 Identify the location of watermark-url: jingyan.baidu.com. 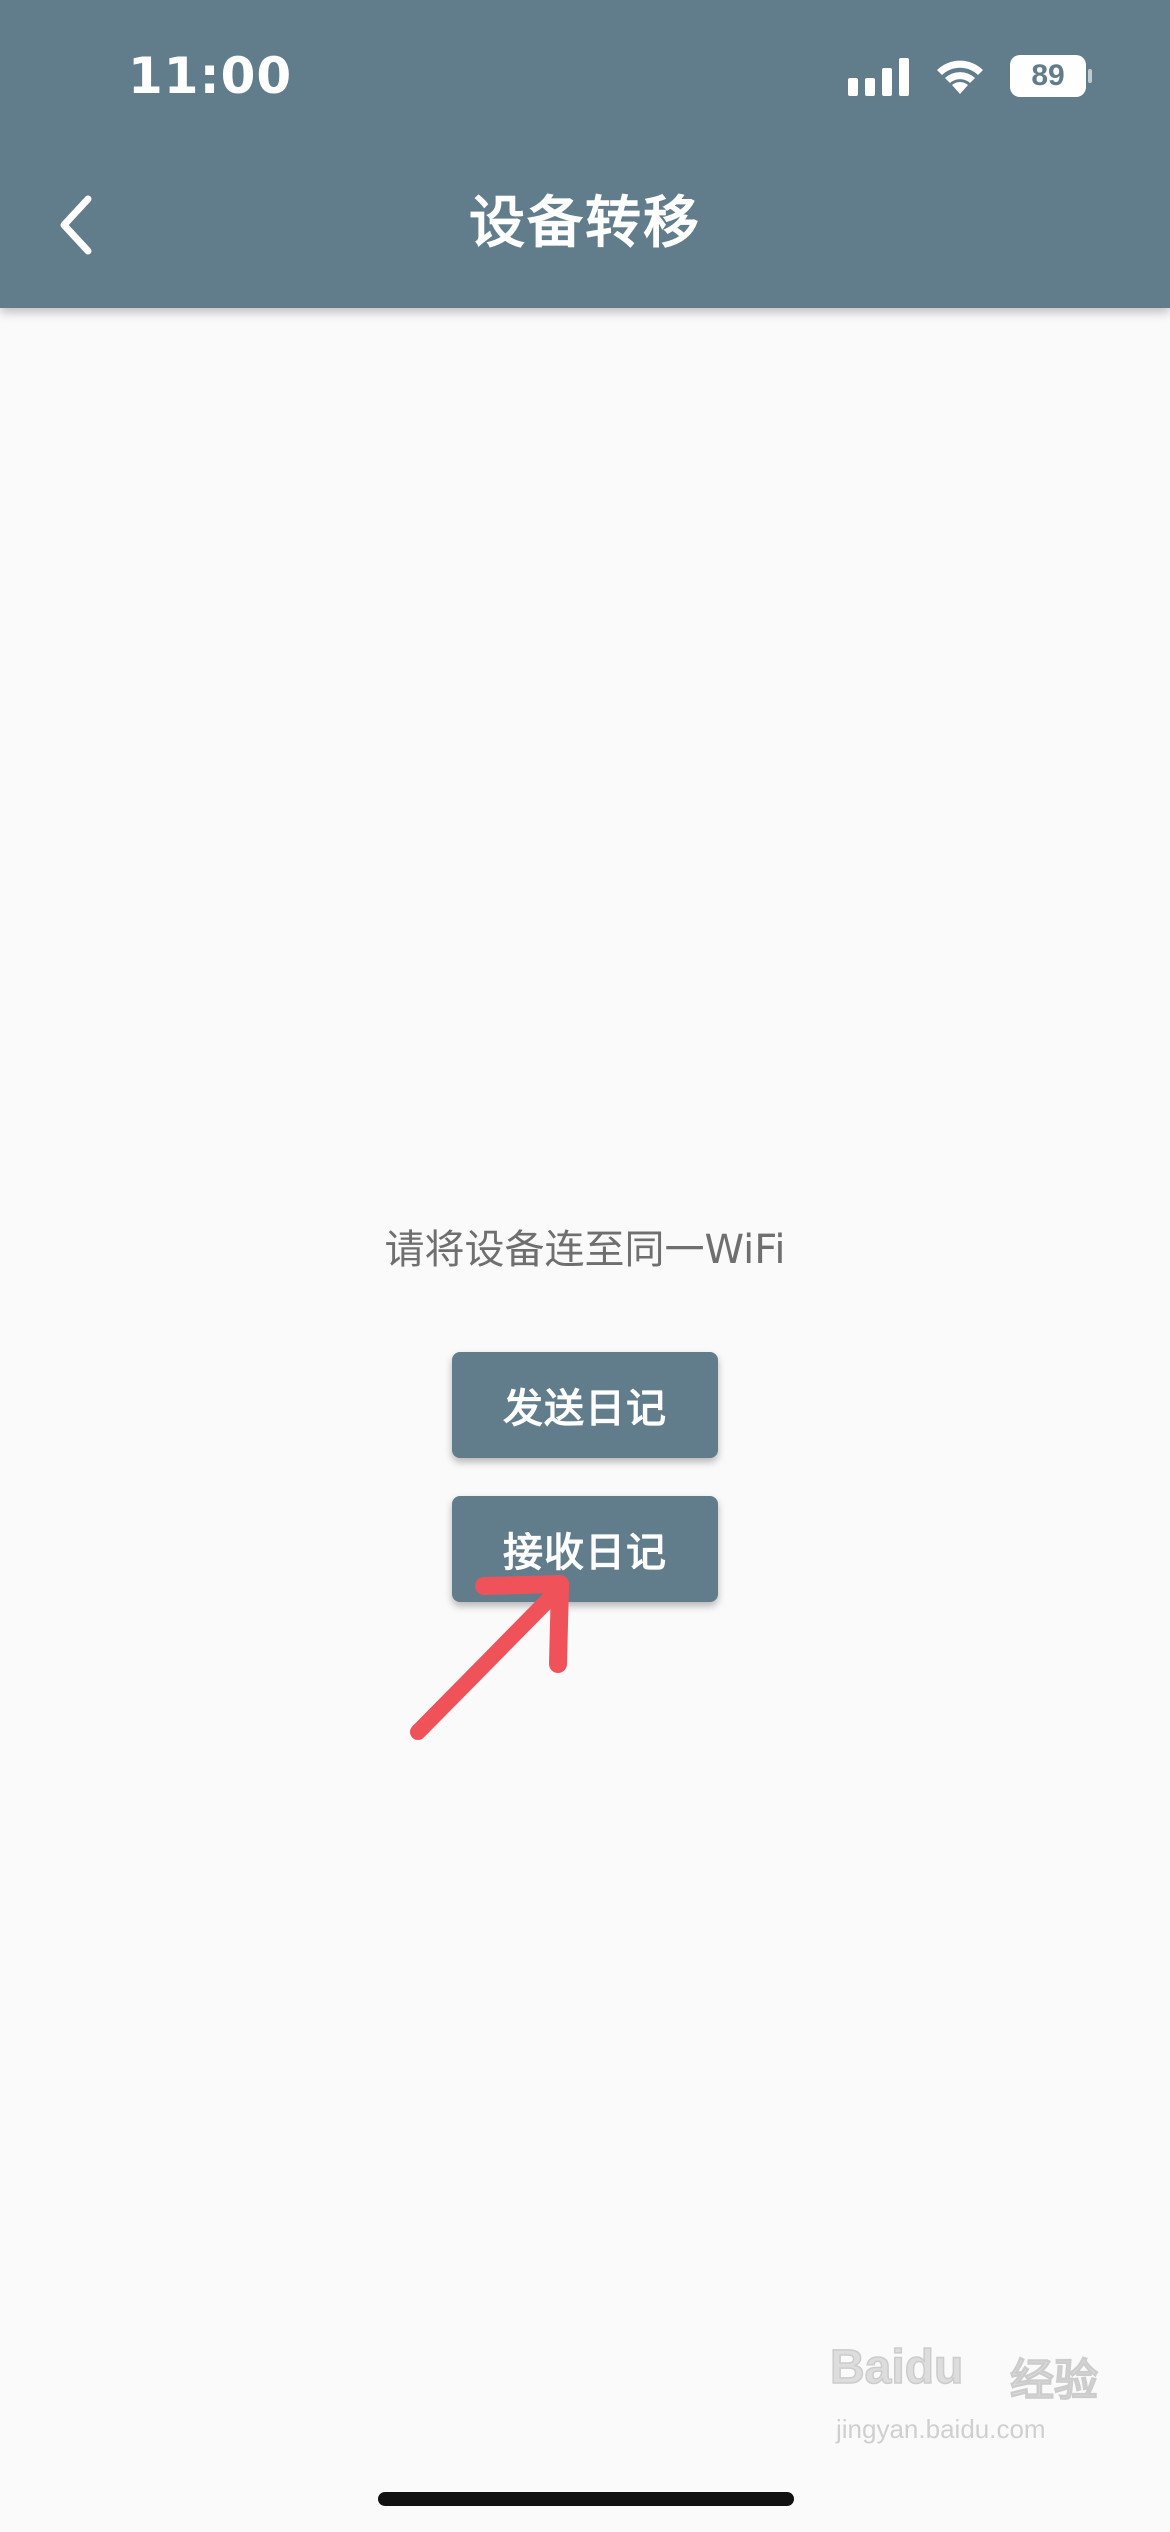
(941, 2429).